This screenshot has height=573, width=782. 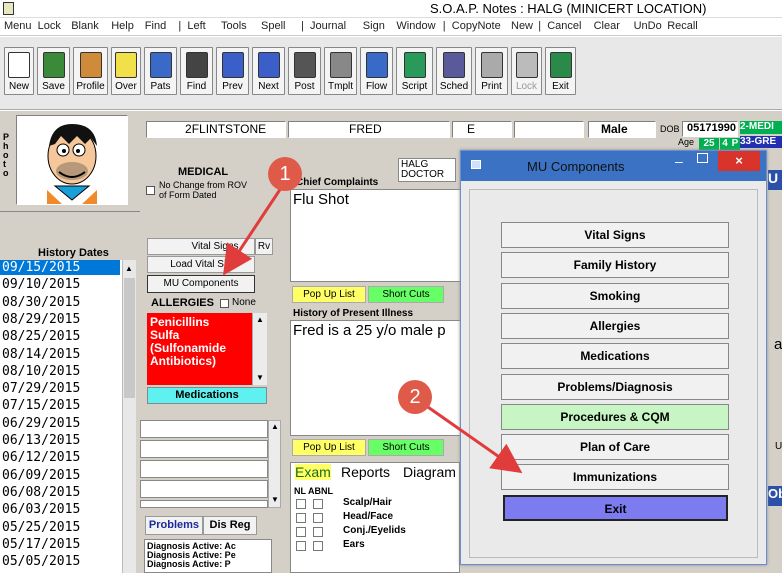 What do you see at coordinates (285, 174) in the screenshot?
I see `callout-1: 1` at bounding box center [285, 174].